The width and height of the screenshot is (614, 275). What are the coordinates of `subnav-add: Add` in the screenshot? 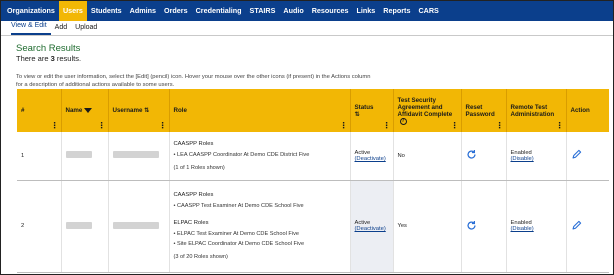 It's located at (63, 29).